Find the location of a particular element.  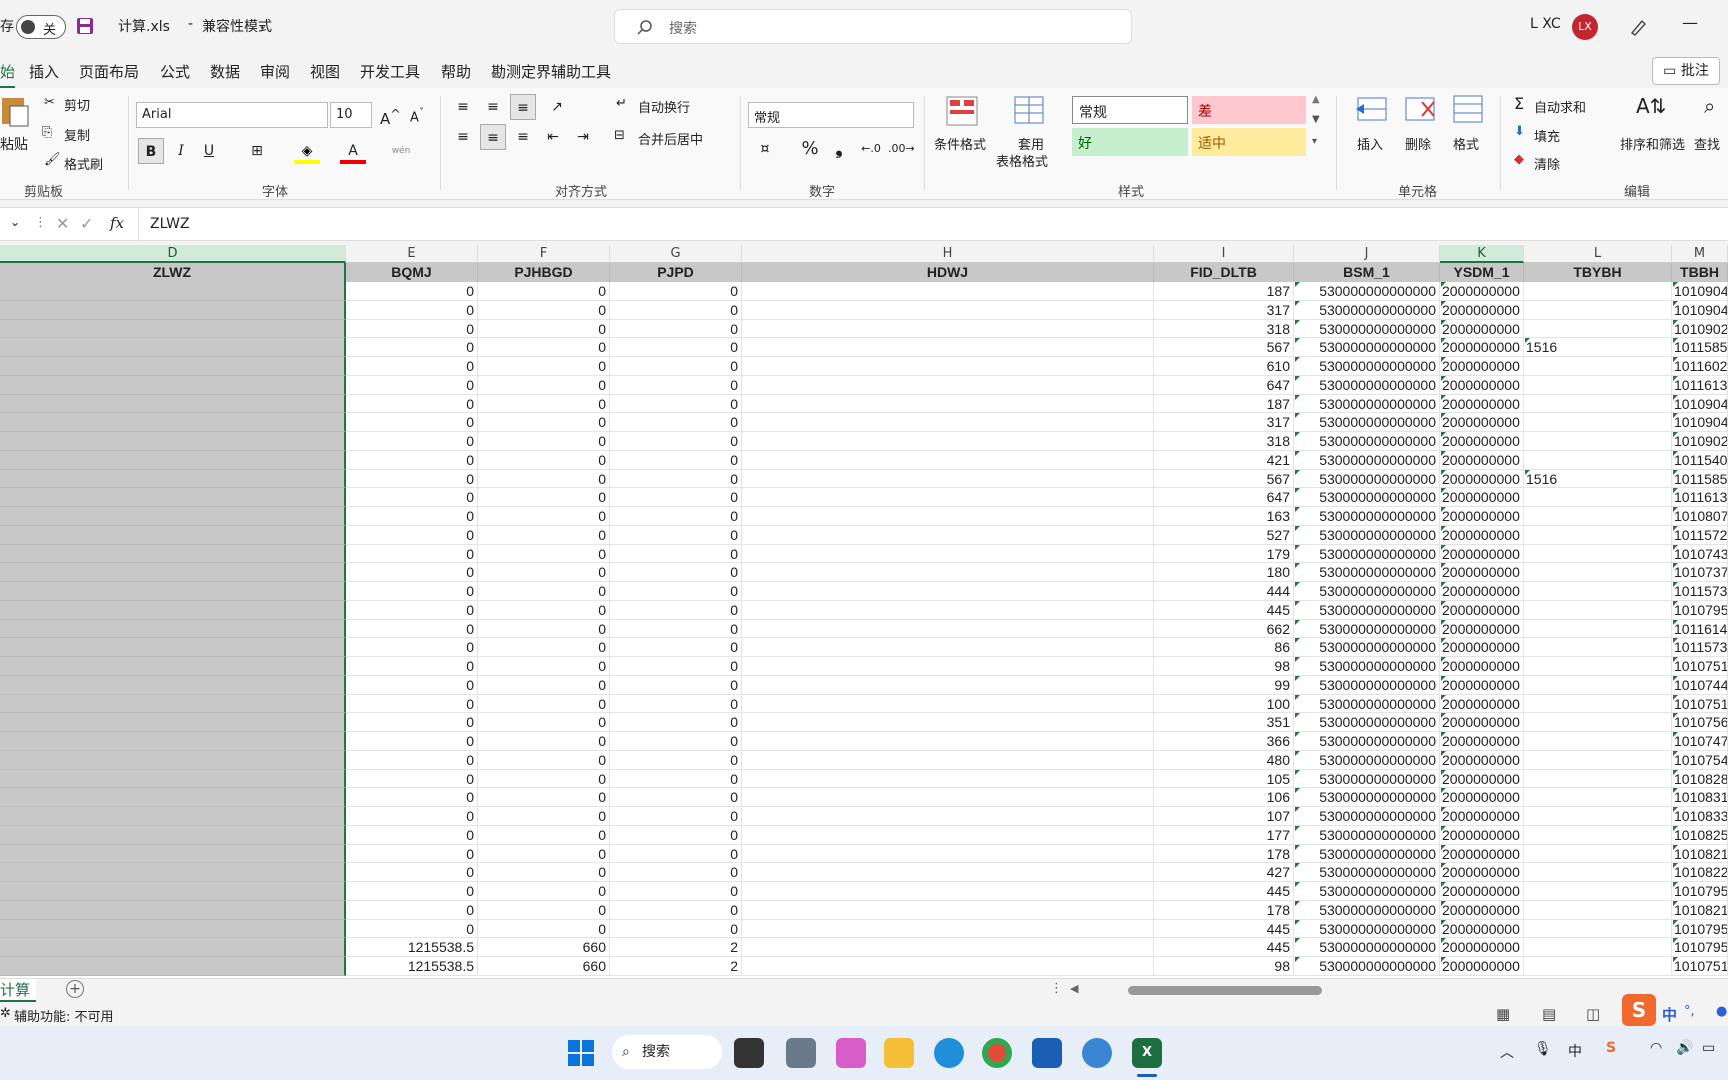

format-cells-icon is located at coordinates (1468, 109).